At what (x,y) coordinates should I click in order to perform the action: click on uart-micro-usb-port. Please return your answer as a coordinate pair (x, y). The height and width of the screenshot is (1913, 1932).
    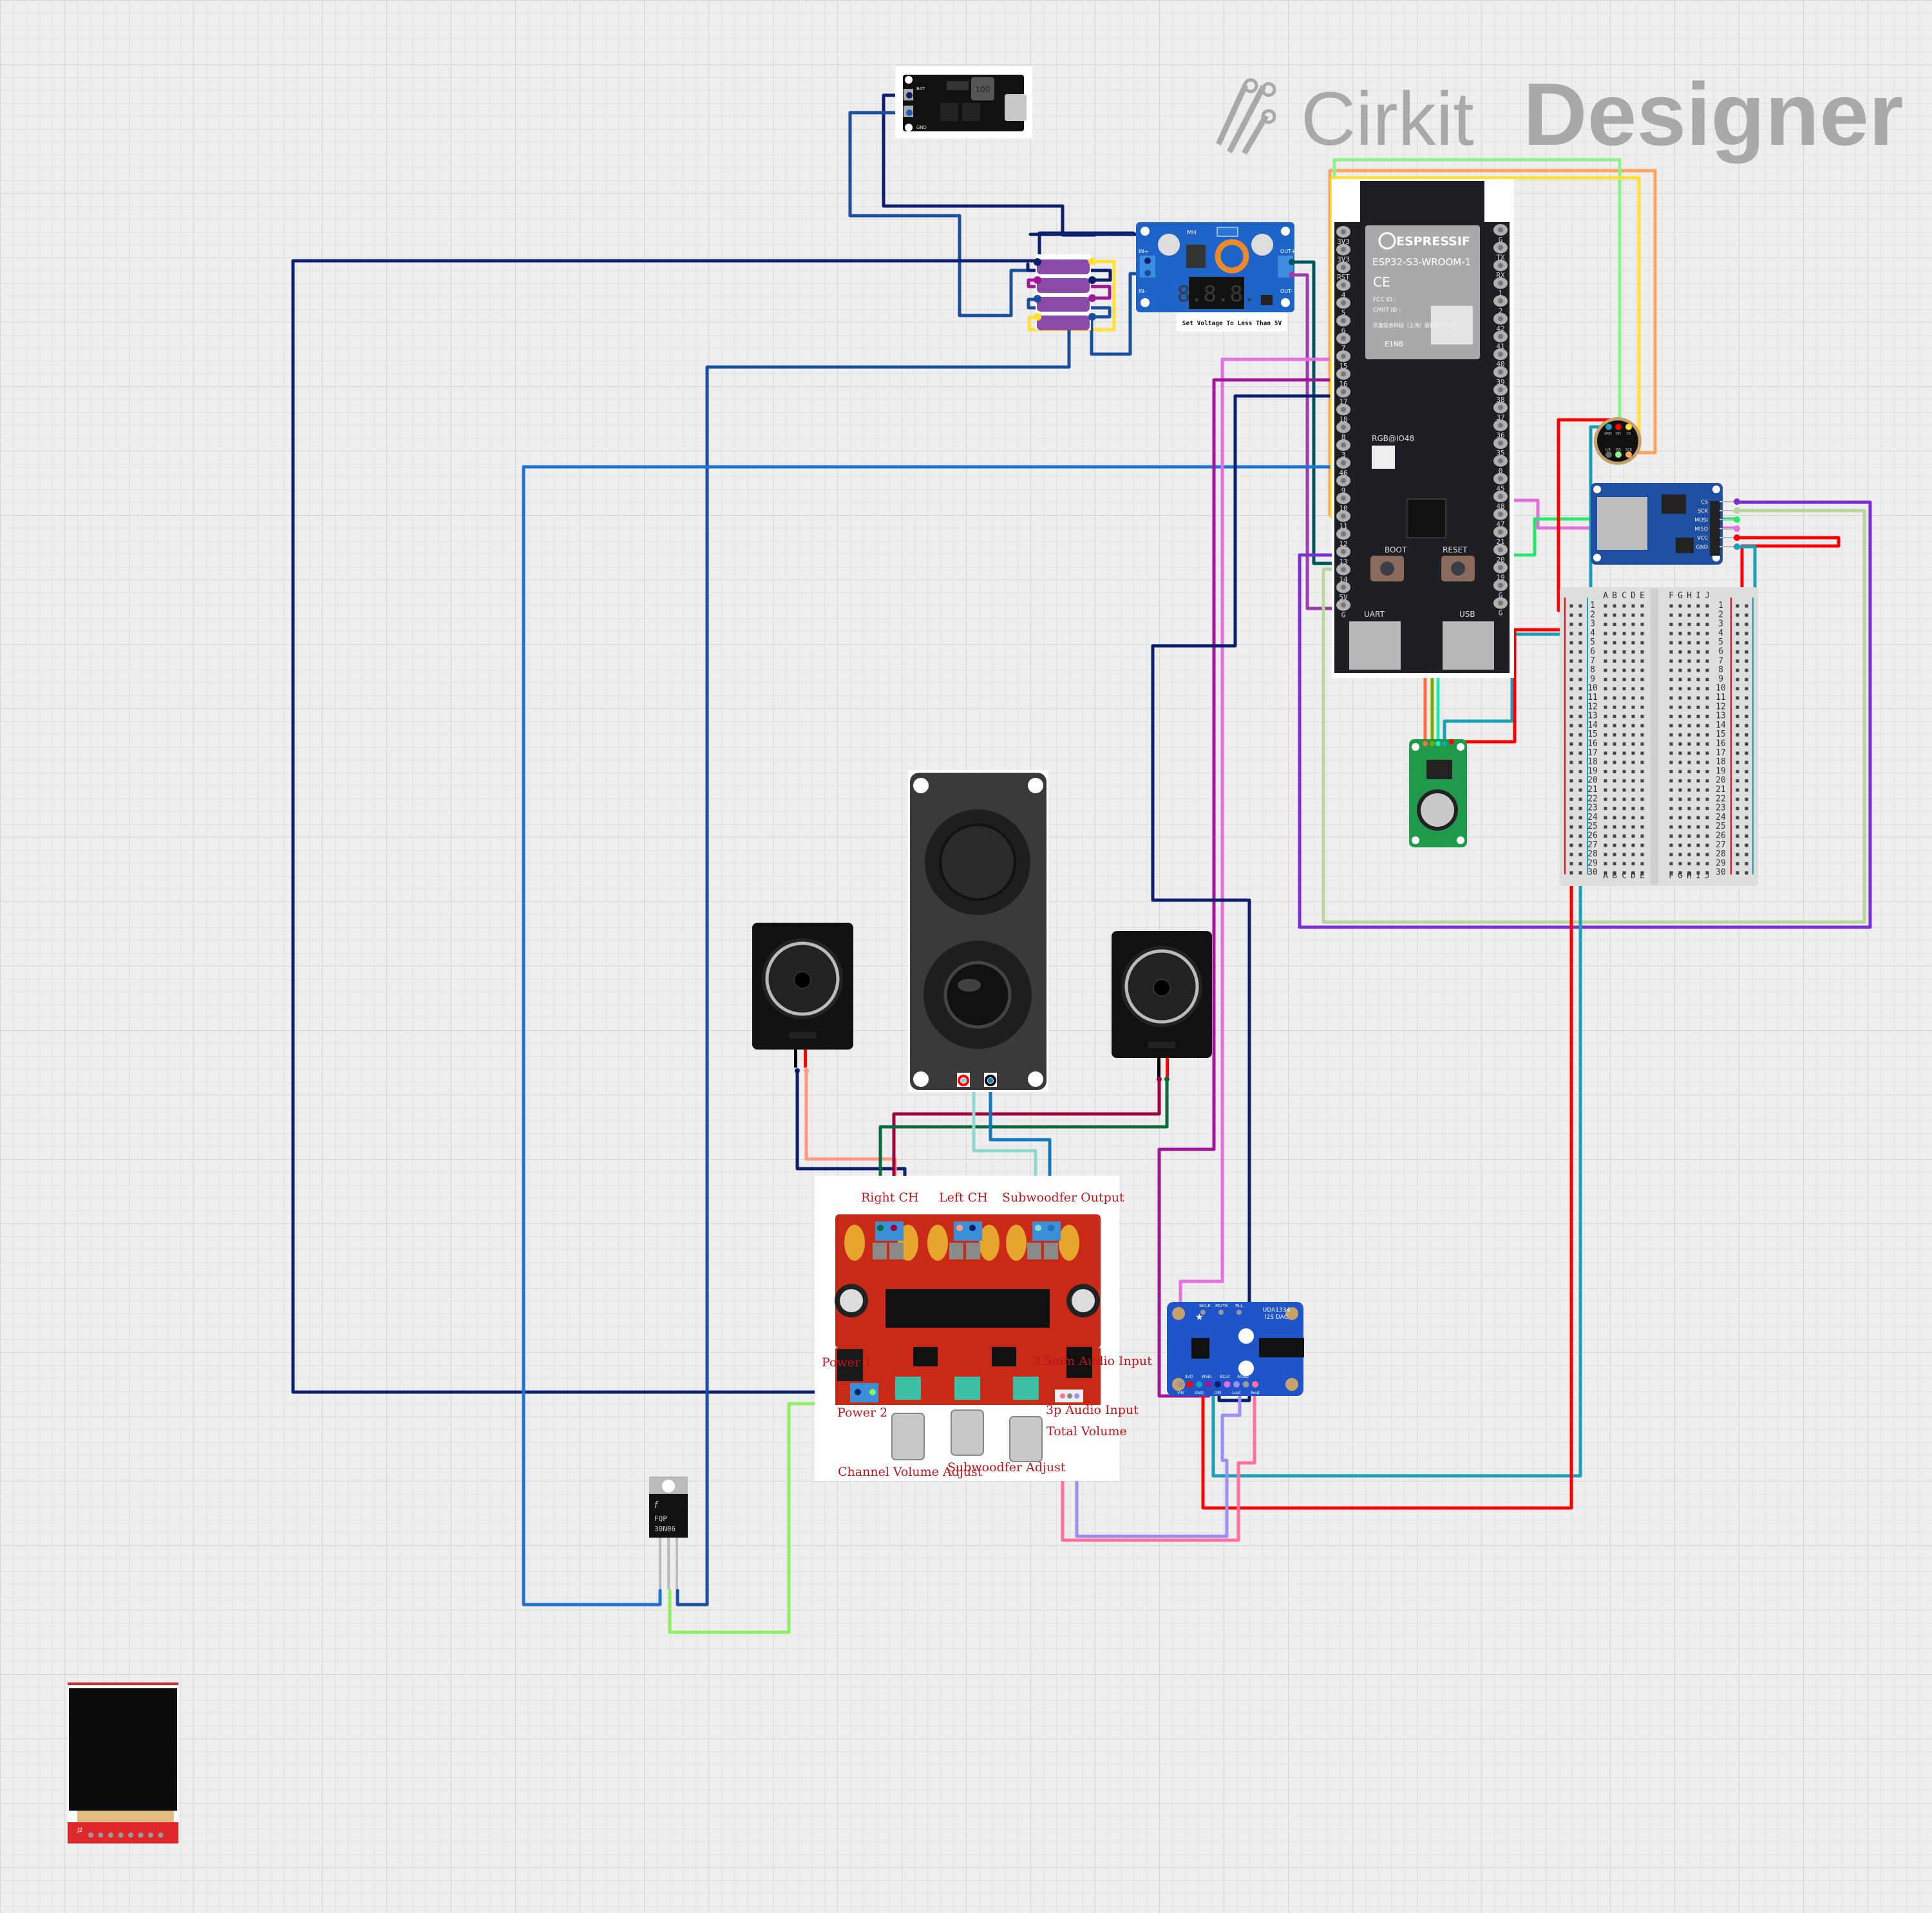
    Looking at the image, I should click on (1375, 645).